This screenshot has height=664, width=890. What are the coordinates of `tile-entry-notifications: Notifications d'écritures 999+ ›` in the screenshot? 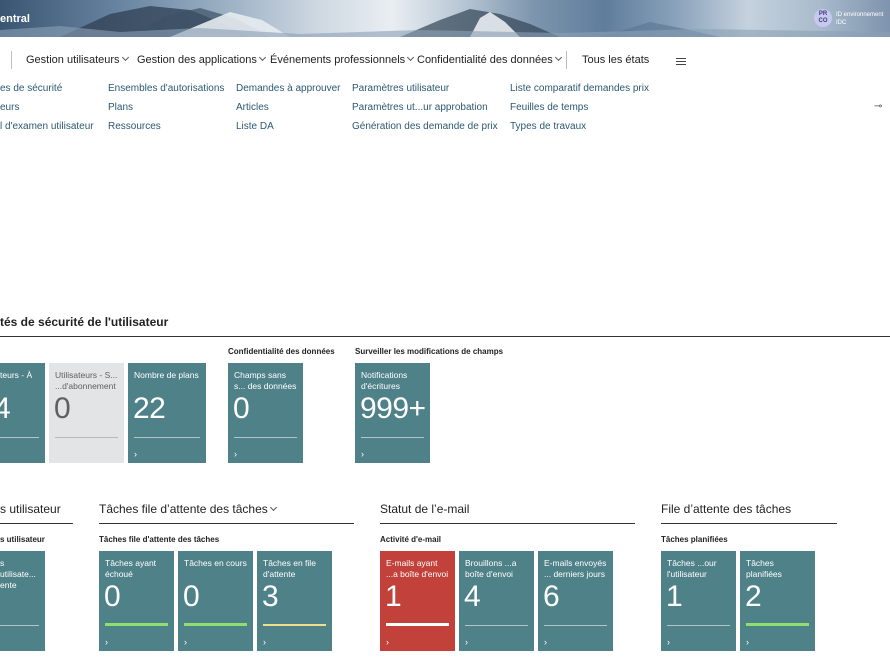 It's located at (392, 413).